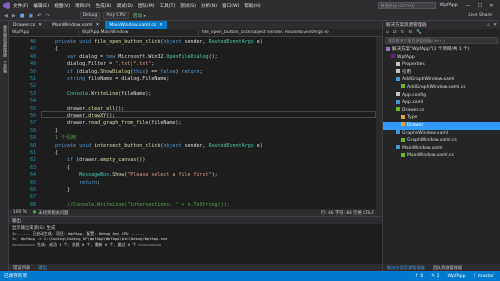 The height and width of the screenshot is (281, 500). Describe the element at coordinates (230, 6) in the screenshot. I see `menu-item: 窗口(W)` at that location.